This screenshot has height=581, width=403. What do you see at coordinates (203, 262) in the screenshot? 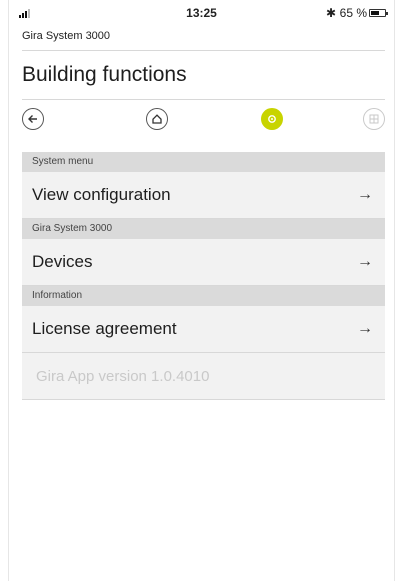
I see `devices-item: Devices →` at bounding box center [203, 262].